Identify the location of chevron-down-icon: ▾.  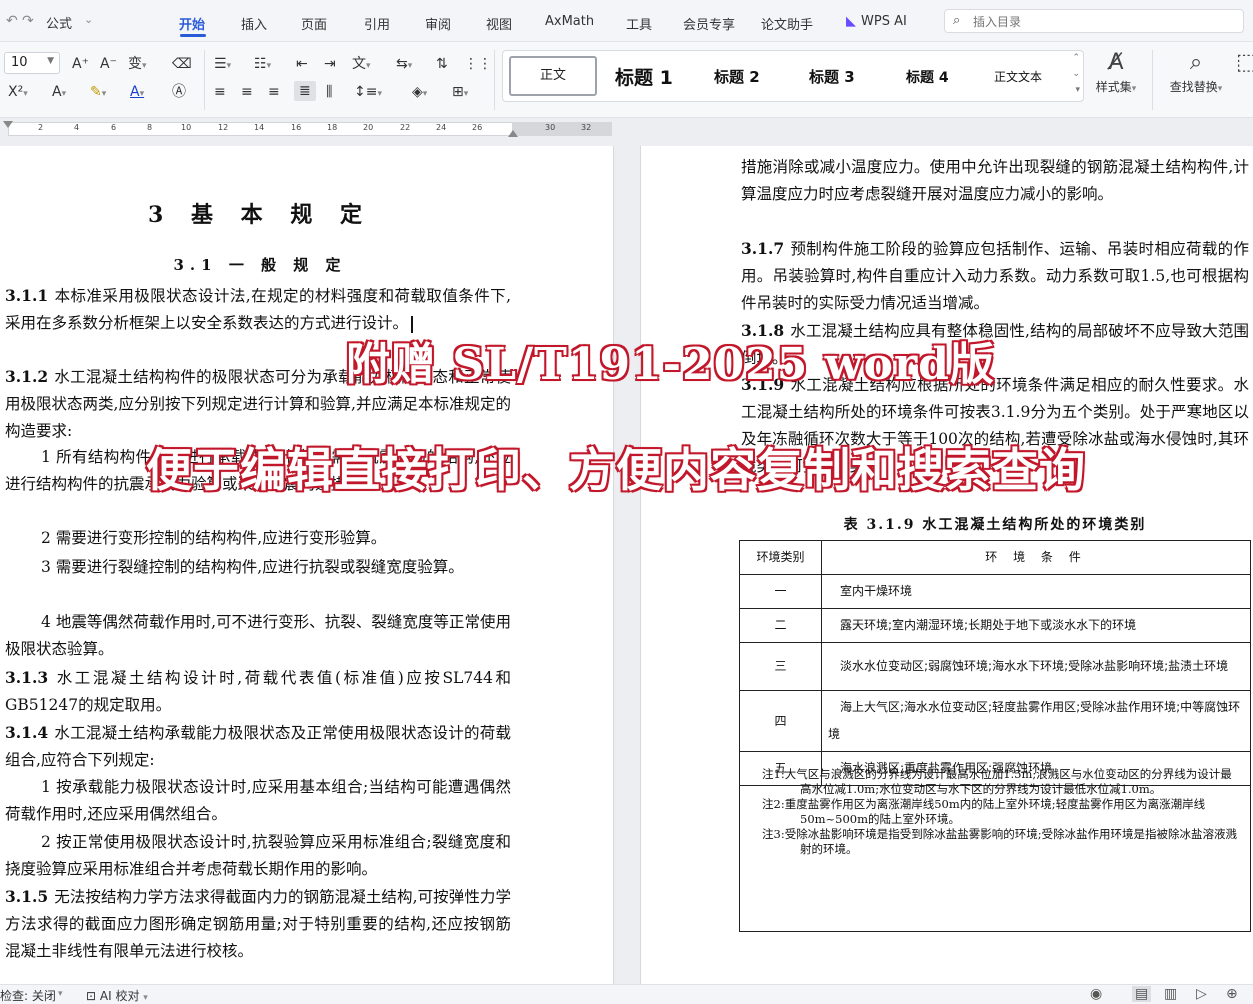
(60, 994).